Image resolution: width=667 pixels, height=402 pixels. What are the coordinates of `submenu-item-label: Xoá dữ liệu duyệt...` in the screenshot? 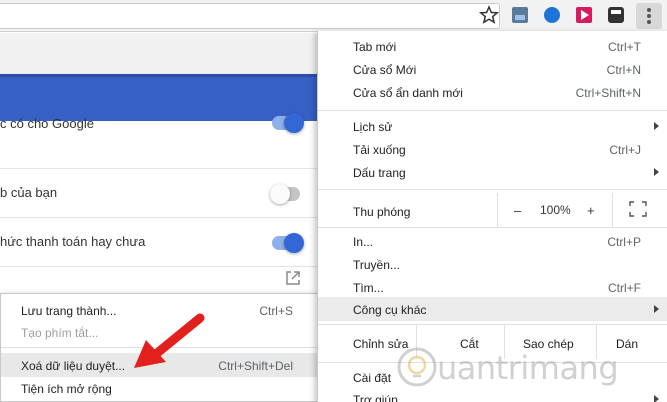 It's located at (73, 366).